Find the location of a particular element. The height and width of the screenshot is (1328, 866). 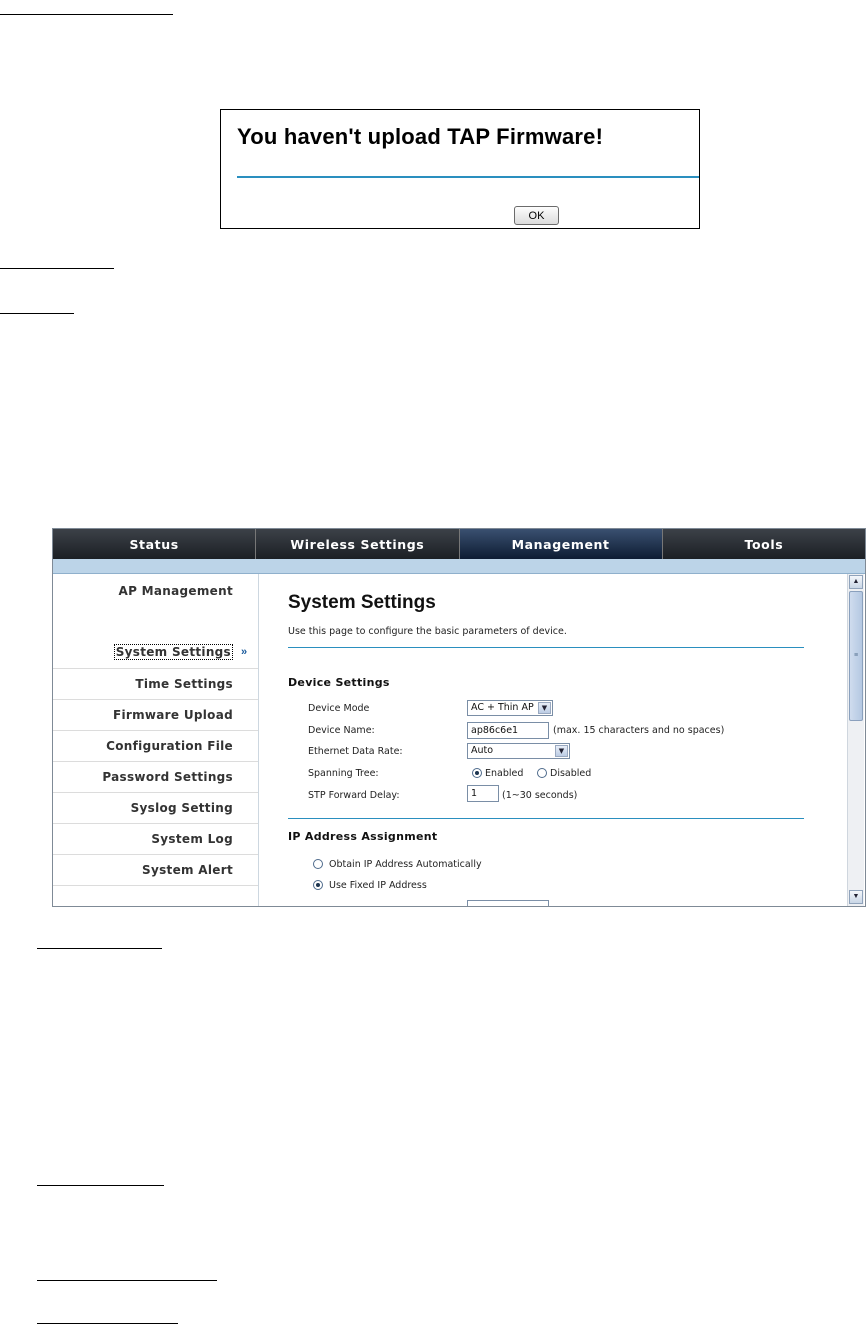

tab-wireless-settings: Wireless Settings is located at coordinates (358, 544).